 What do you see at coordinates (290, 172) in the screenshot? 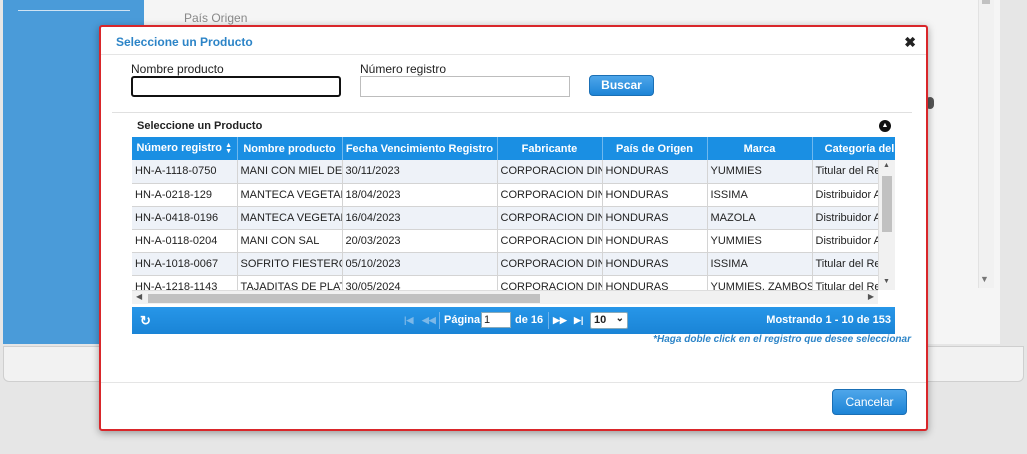
I see `cell-nombre-producto: MANI CON MIEL DE` at bounding box center [290, 172].